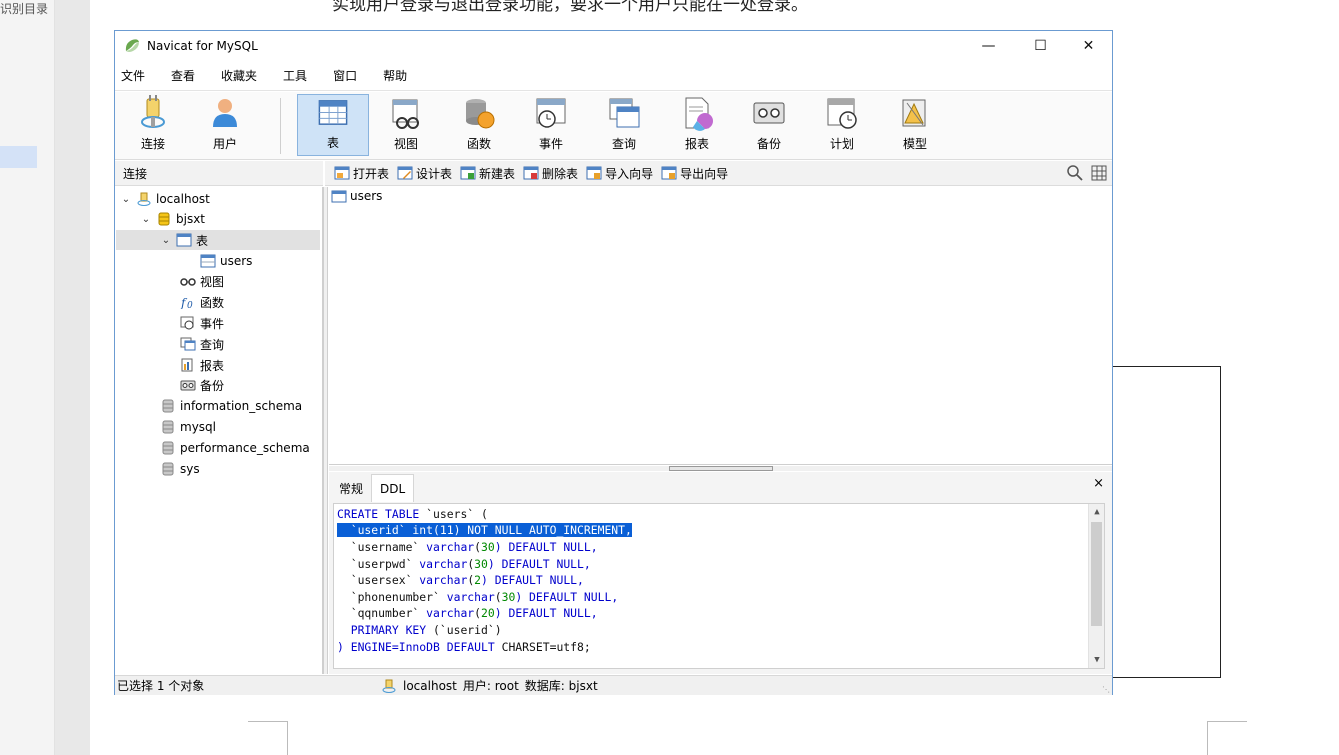  Describe the element at coordinates (332, 143) in the screenshot. I see `table-label: 表` at that location.